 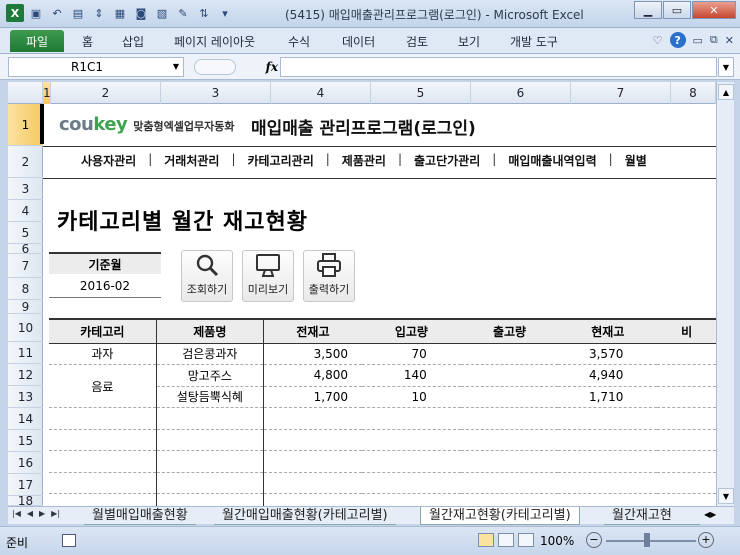 I want to click on row-header: 16, so click(x=25, y=463).